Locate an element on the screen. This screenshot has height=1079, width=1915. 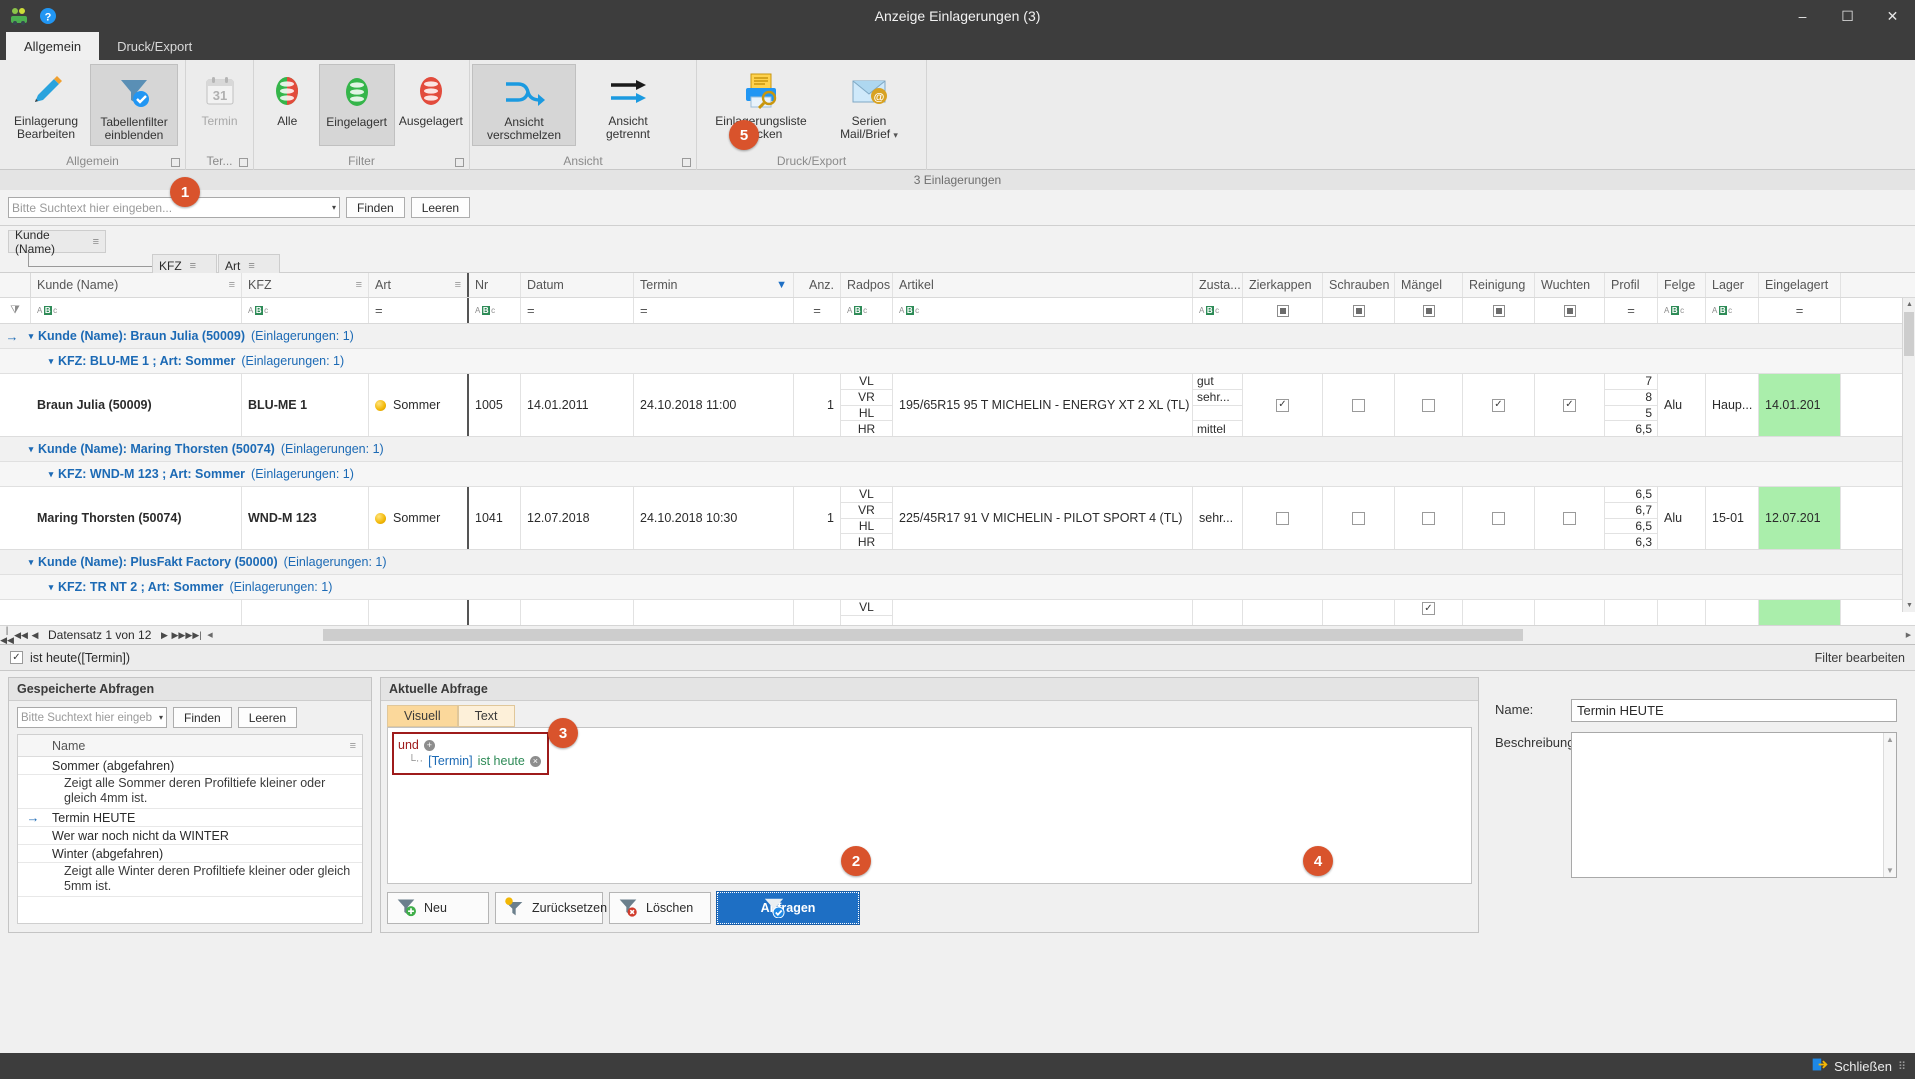
col-header-nr: Nr is located at coordinates (495, 285).